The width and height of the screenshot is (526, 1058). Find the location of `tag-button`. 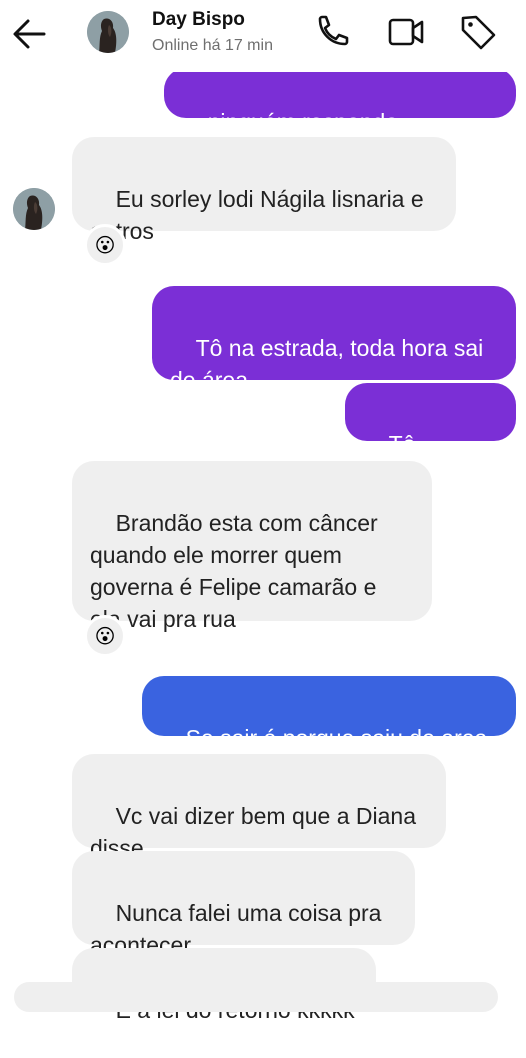

tag-button is located at coordinates (478, 32).